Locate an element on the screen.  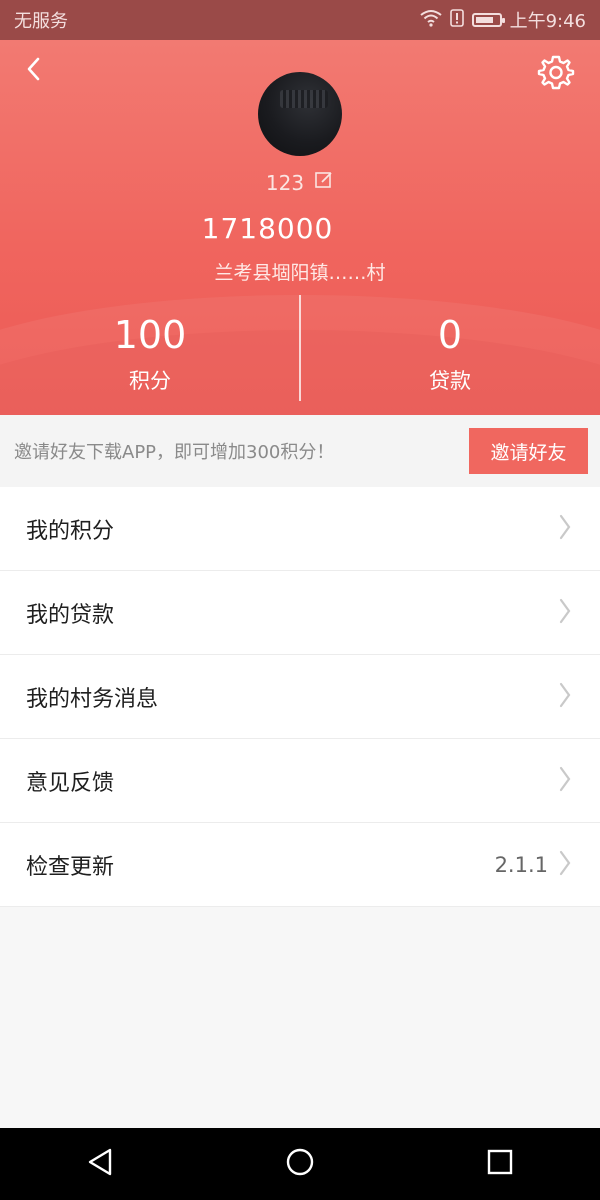
invite-text: 邀请好友下载APP，即可增加300积分！ is located at coordinates (174, 452).